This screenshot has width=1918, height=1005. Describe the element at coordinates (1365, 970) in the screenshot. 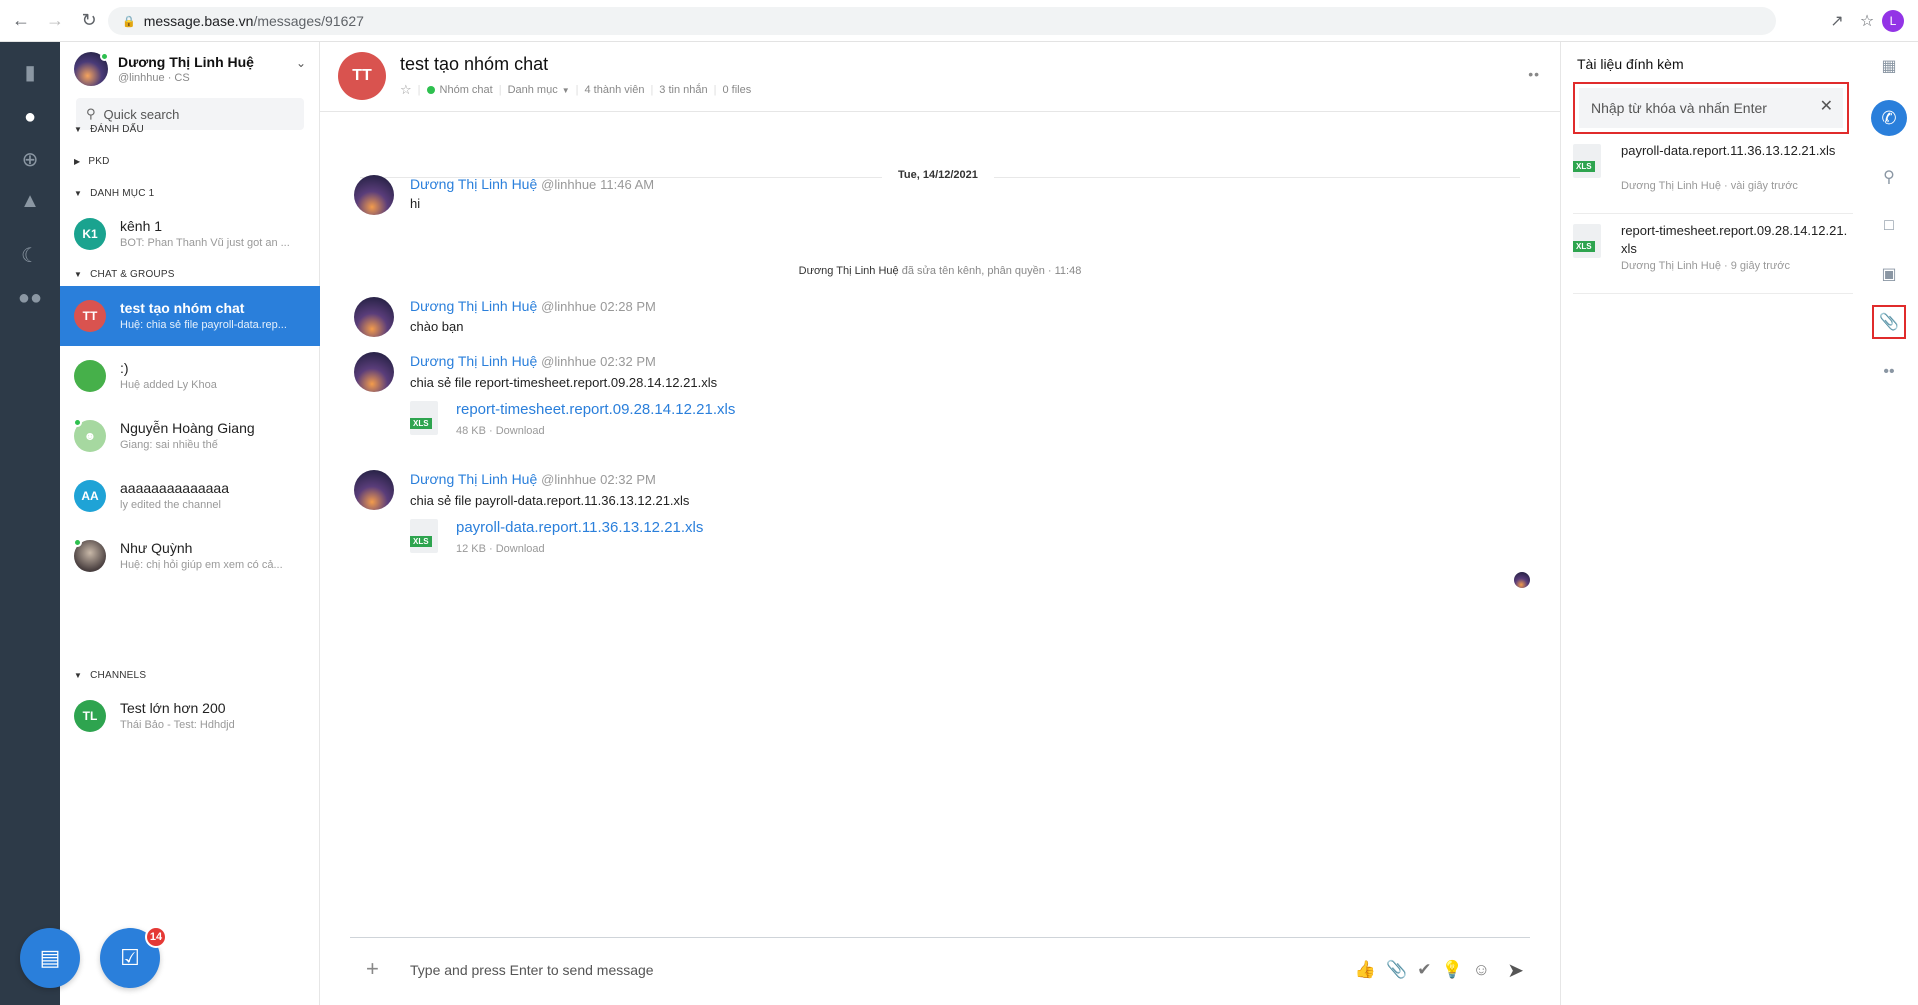

I see `thumbs-up-icon: 👍` at that location.